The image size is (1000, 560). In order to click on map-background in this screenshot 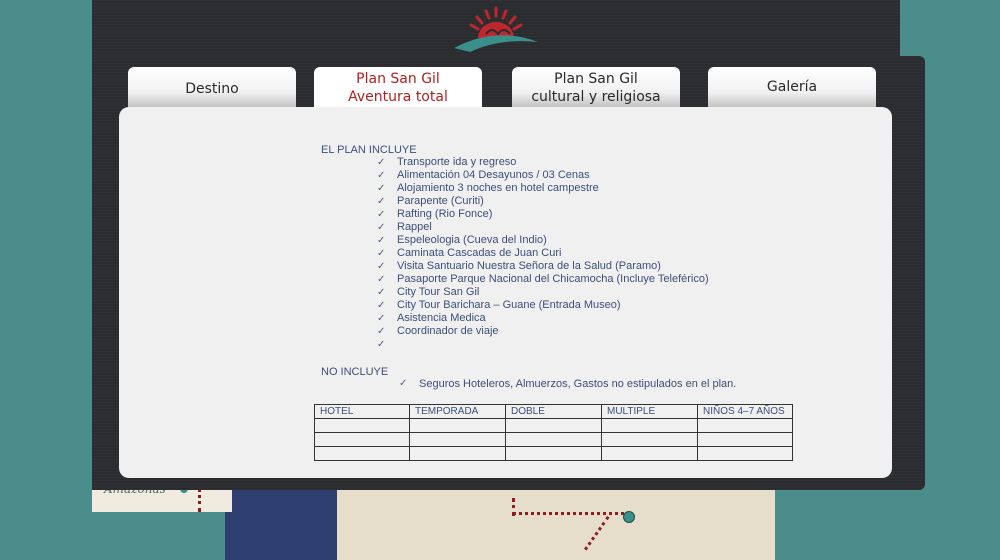, I will do `click(500, 520)`.